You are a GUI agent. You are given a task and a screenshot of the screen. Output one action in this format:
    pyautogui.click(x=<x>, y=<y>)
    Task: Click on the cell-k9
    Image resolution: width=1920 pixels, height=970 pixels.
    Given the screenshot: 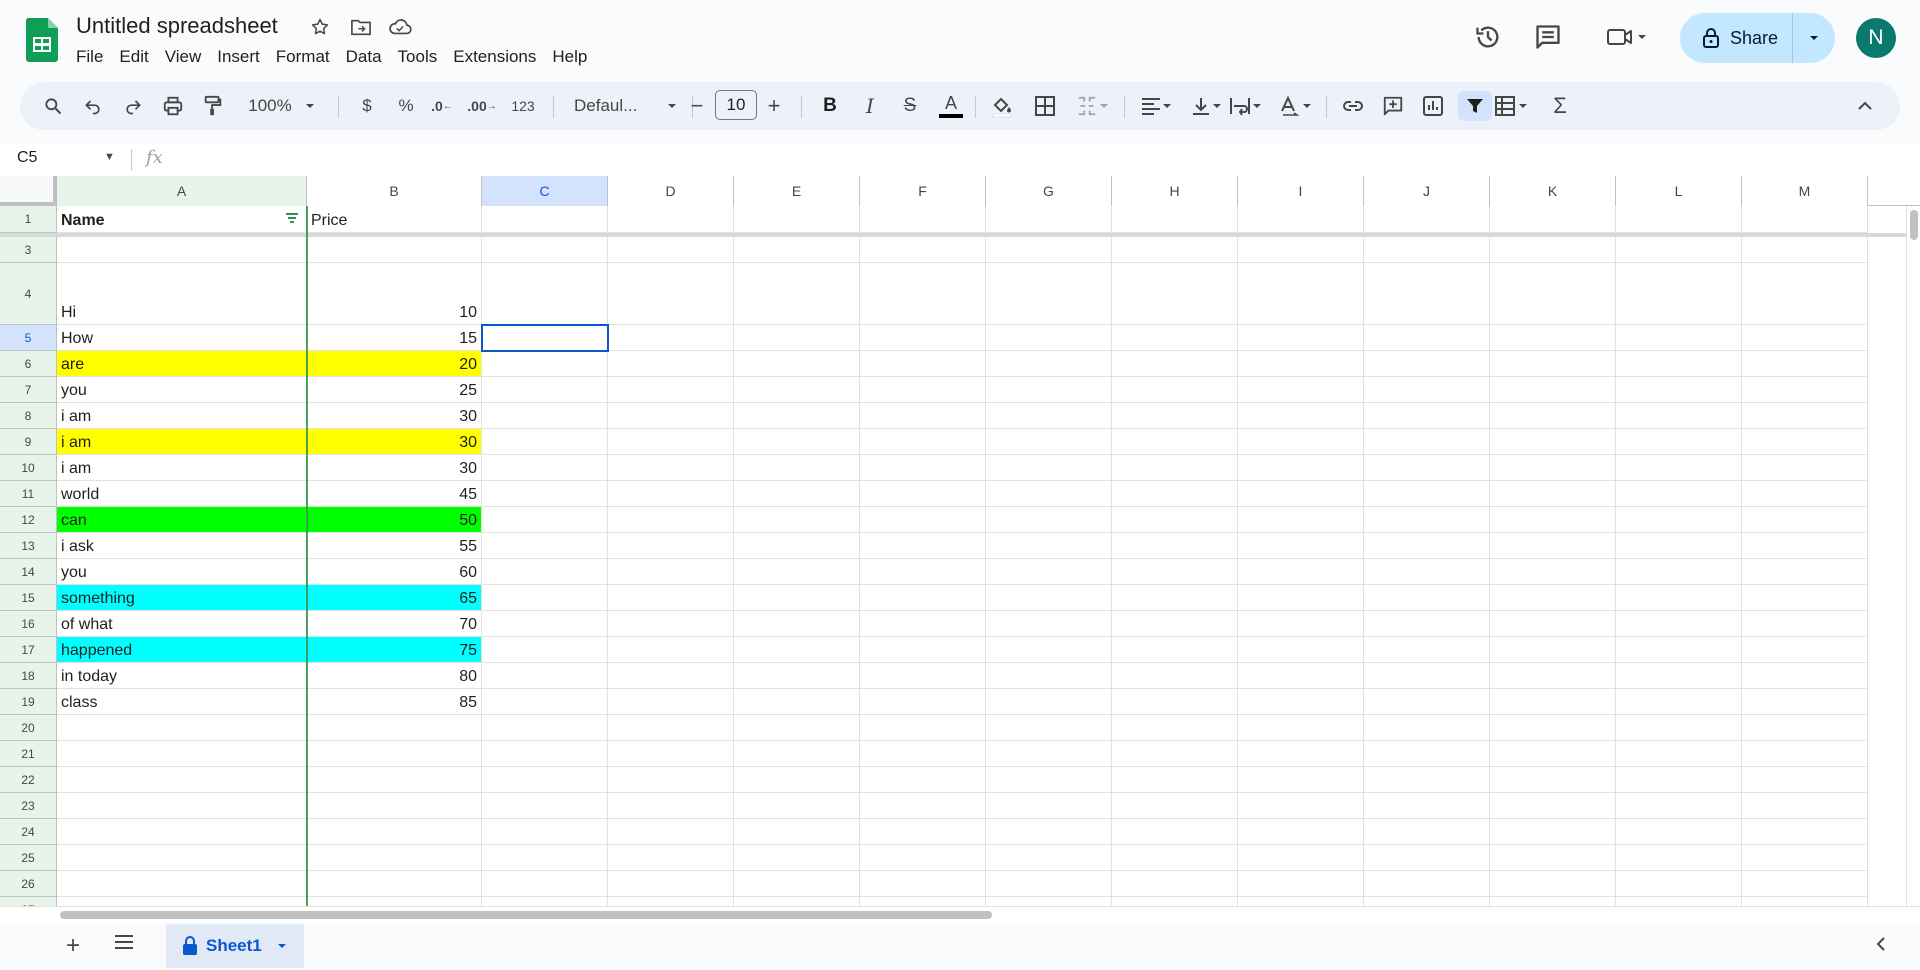 What is the action you would take?
    pyautogui.click(x=1553, y=442)
    